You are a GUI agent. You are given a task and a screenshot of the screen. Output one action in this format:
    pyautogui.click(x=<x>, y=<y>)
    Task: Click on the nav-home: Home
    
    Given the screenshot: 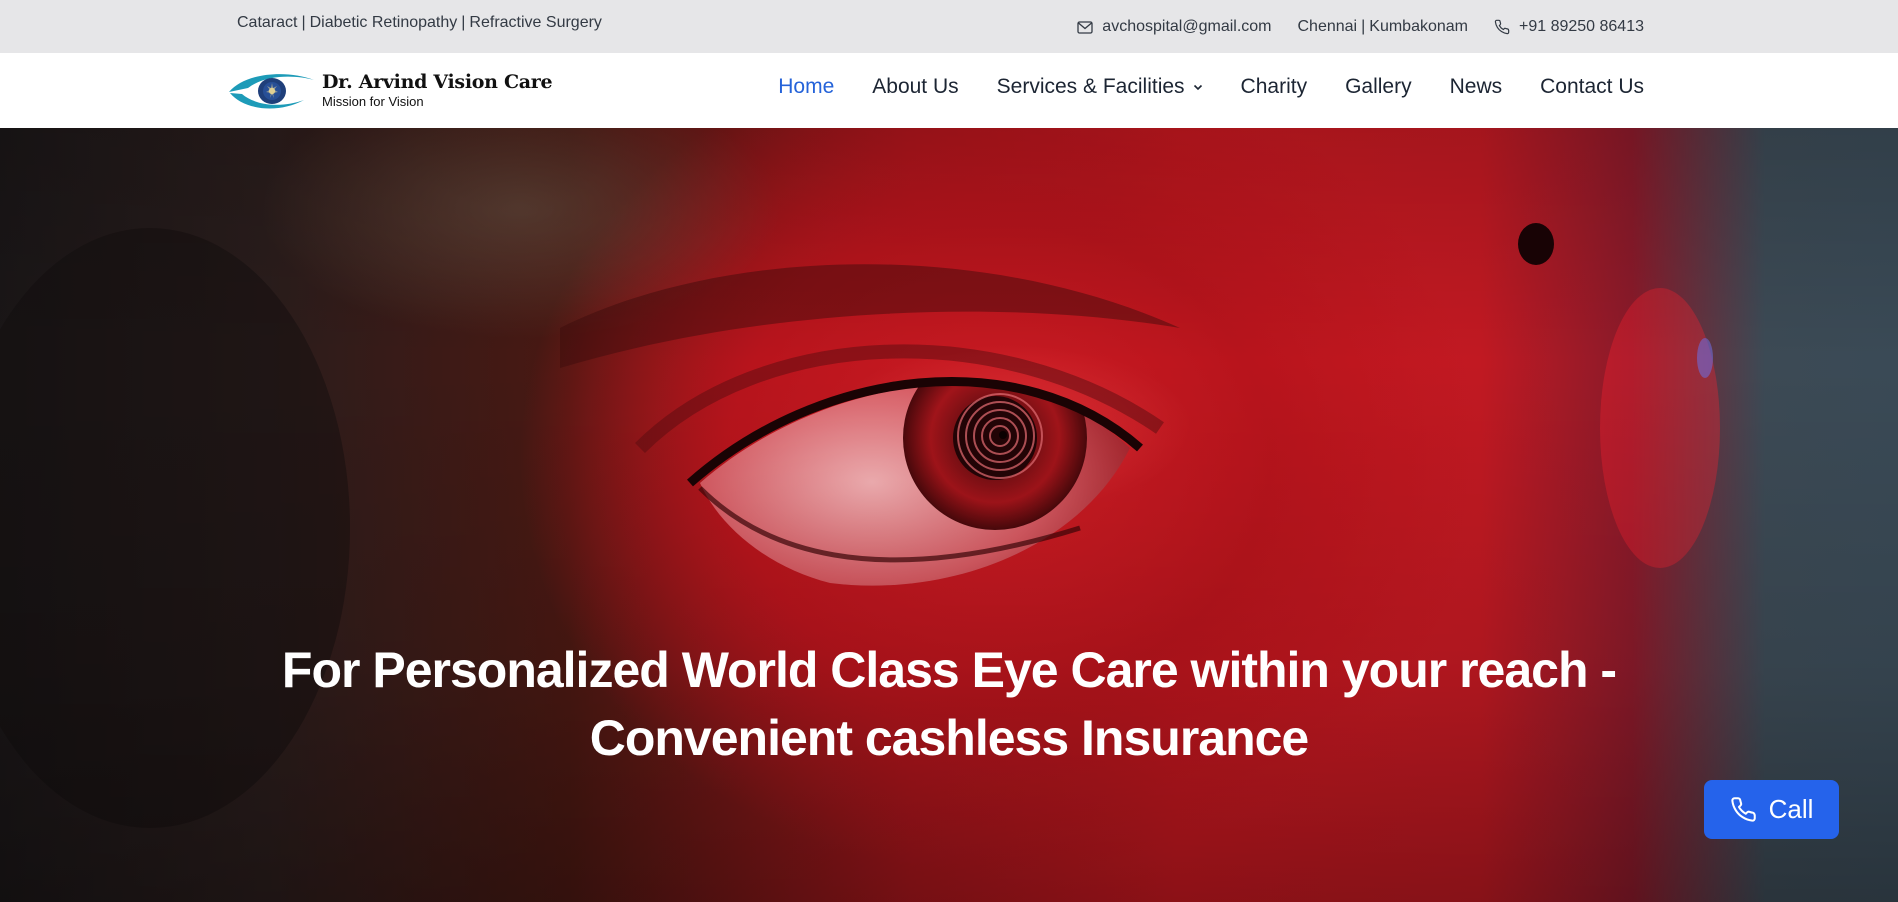 What is the action you would take?
    pyautogui.click(x=806, y=87)
    